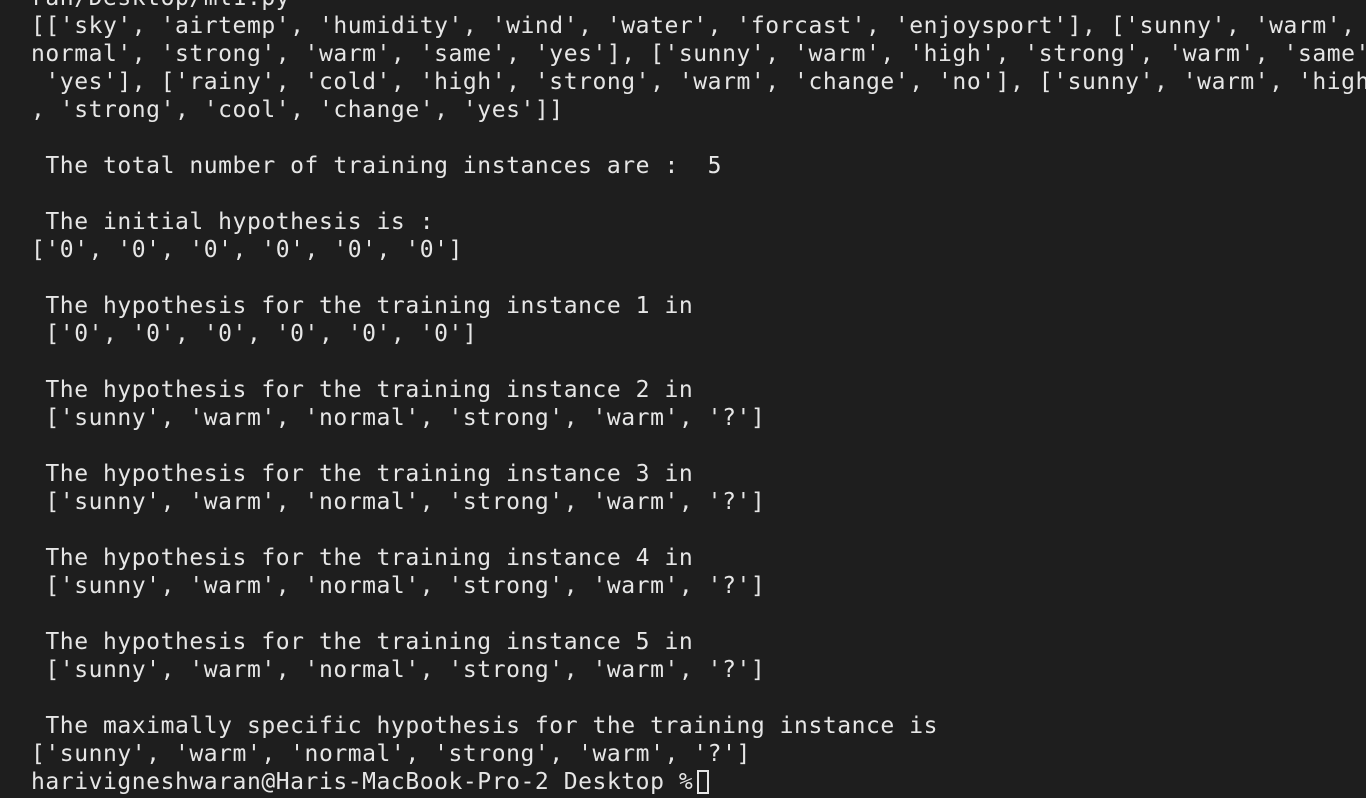 This screenshot has width=1366, height=798. What do you see at coordinates (703, 782) in the screenshot?
I see `text-cursor` at bounding box center [703, 782].